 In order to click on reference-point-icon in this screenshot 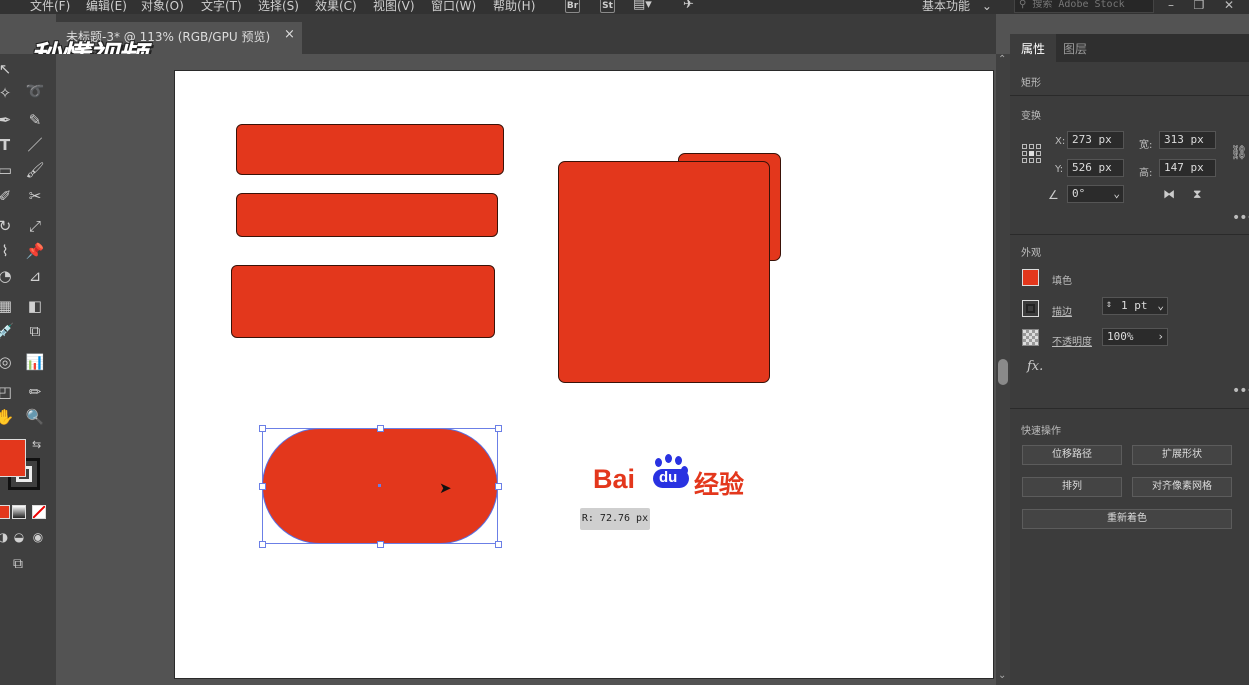, I will do `click(1032, 154)`.